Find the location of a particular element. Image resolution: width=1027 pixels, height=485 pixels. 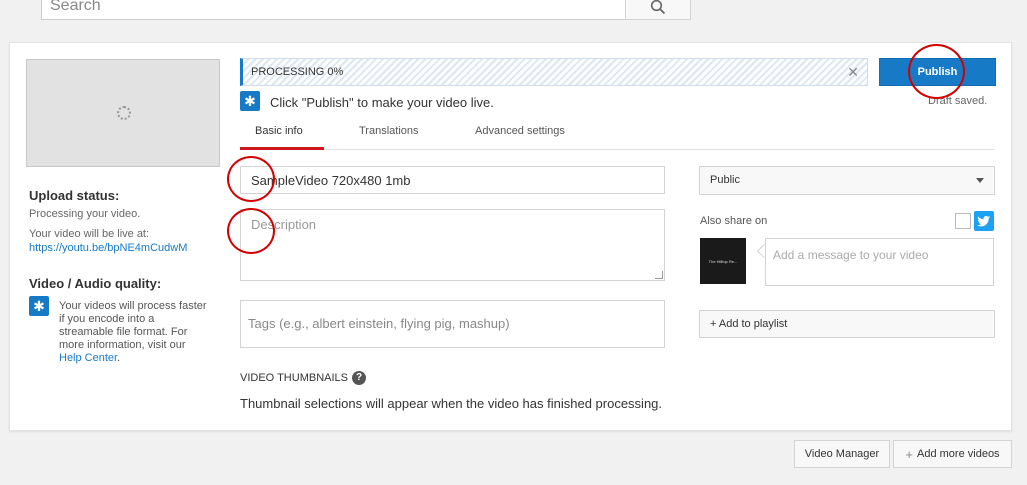

video-manager-button: Video Manager is located at coordinates (842, 454).